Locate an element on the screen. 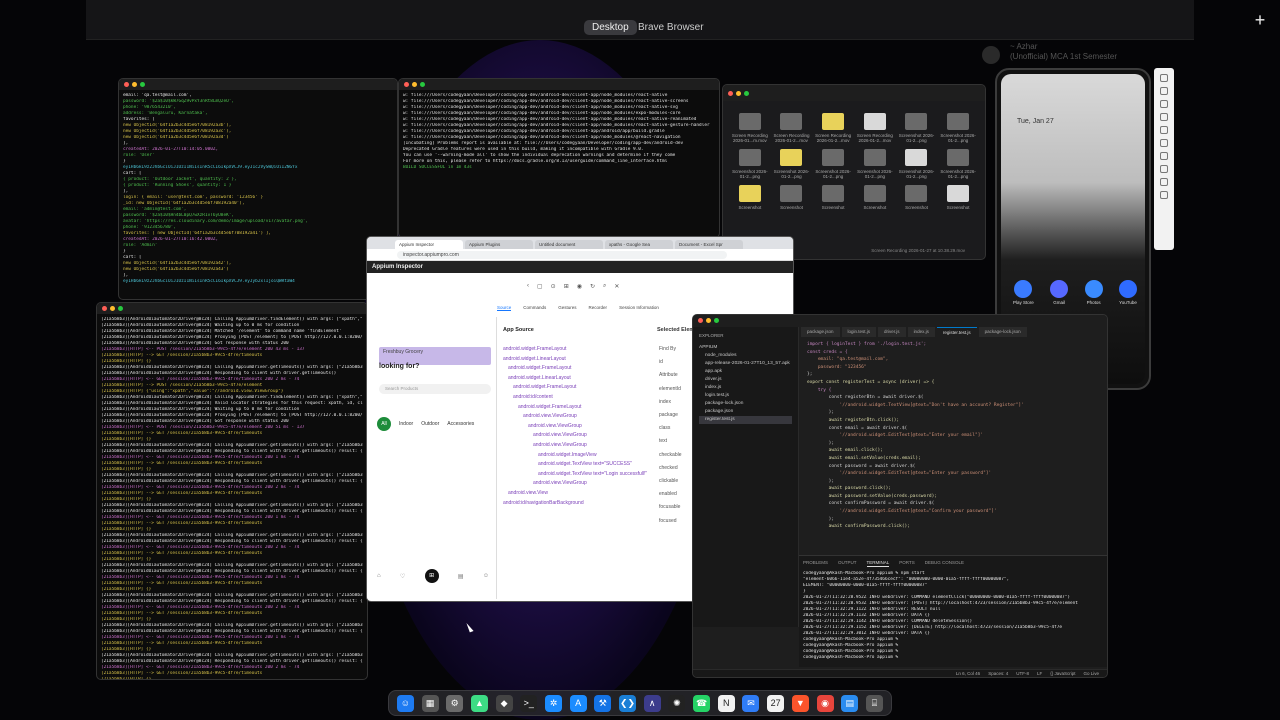 The width and height of the screenshot is (1280, 720). instruments-icon: ∧ is located at coordinates (652, 703).